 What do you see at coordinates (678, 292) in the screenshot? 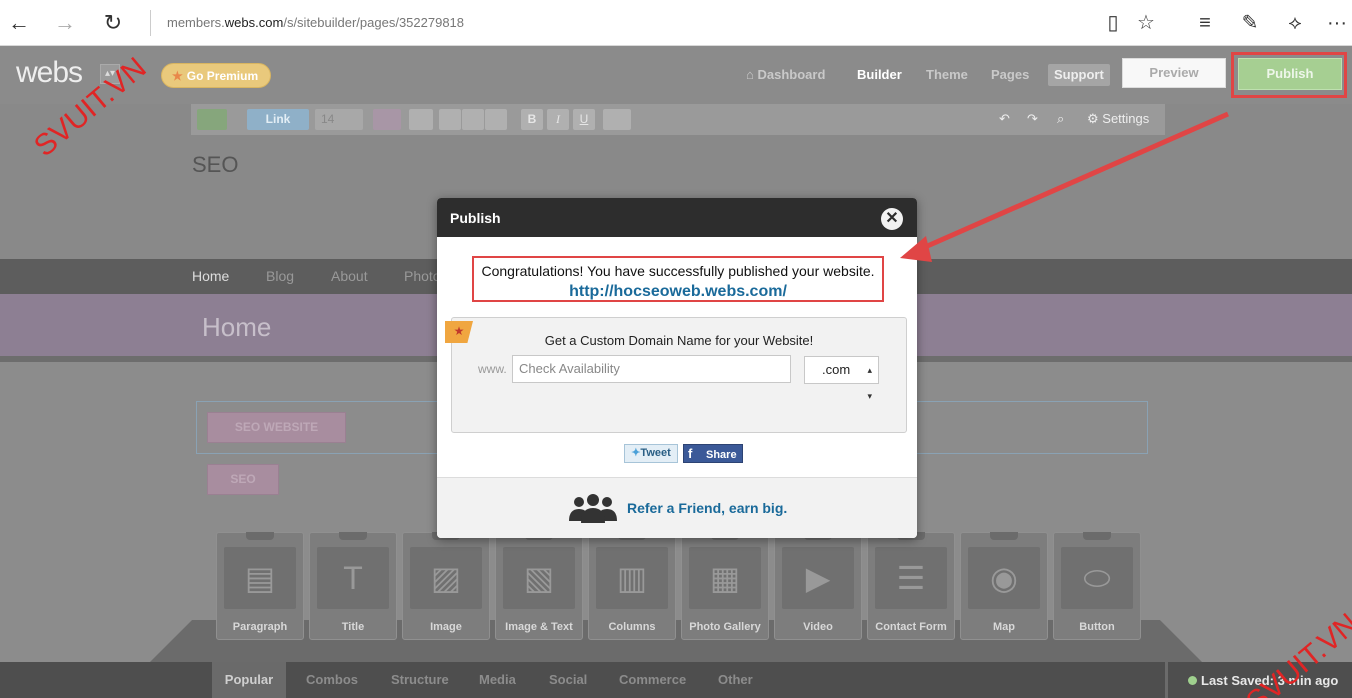
I see `published-site-link: http://hocseoweb.webs.com/` at bounding box center [678, 292].